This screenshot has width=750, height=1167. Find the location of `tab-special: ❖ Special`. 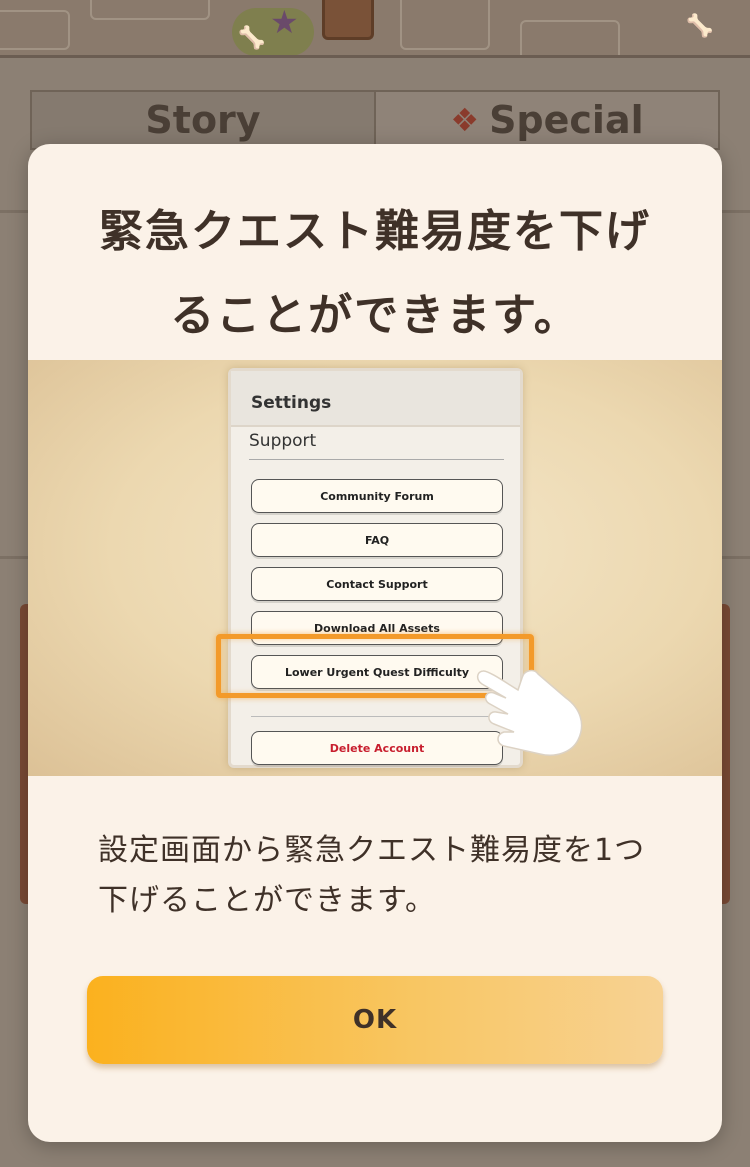

tab-special: ❖ Special is located at coordinates (547, 120).